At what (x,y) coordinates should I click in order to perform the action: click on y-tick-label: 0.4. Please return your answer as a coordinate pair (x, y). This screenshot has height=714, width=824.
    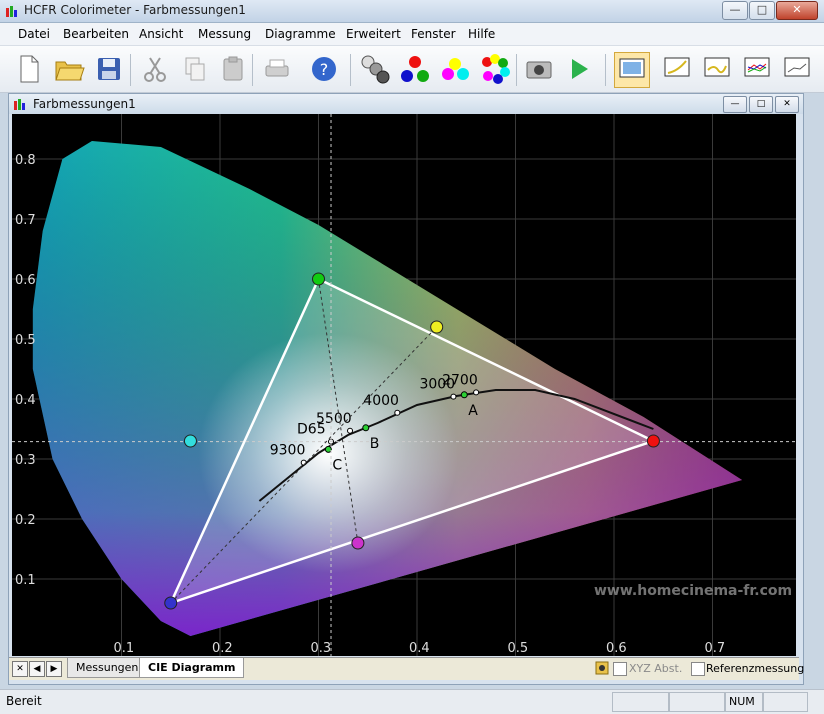
    Looking at the image, I should click on (25, 400).